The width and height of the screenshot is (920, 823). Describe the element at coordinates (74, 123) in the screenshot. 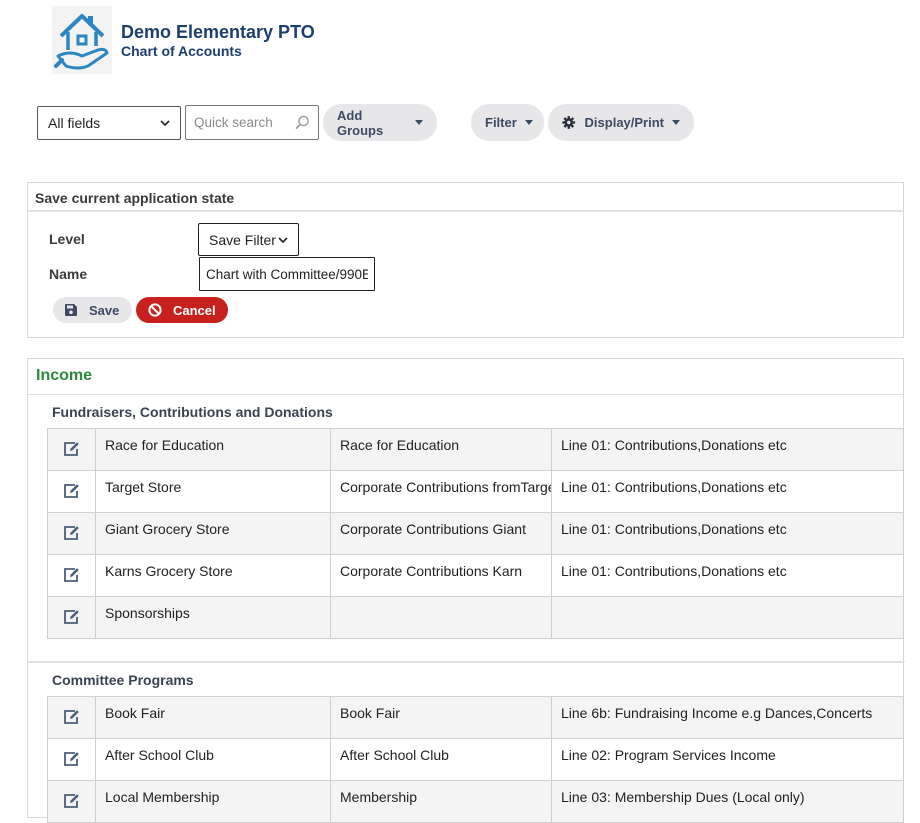

I see `field-select-value: All fields` at that location.